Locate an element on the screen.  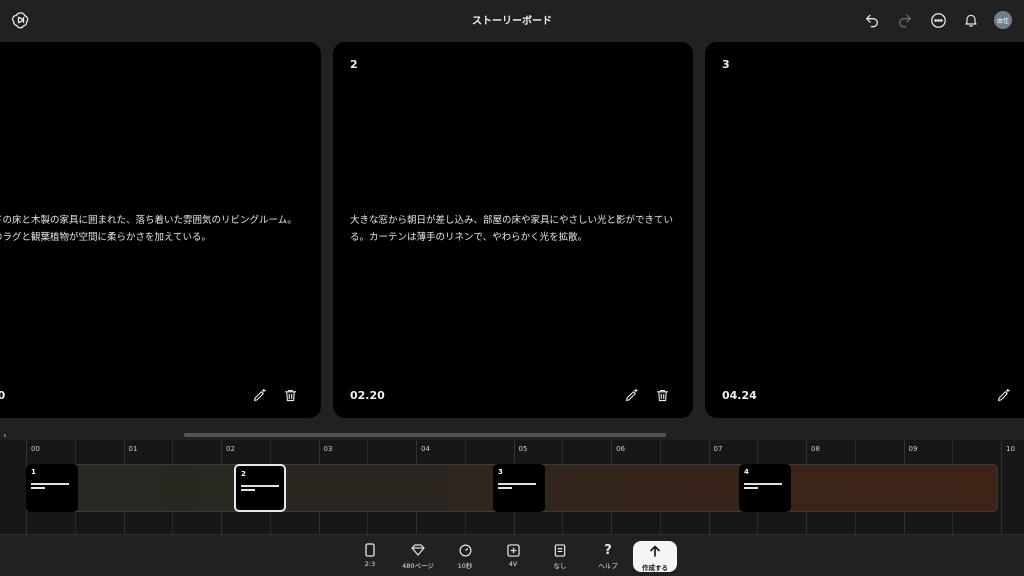
variations-label: 4V is located at coordinates (513, 564).